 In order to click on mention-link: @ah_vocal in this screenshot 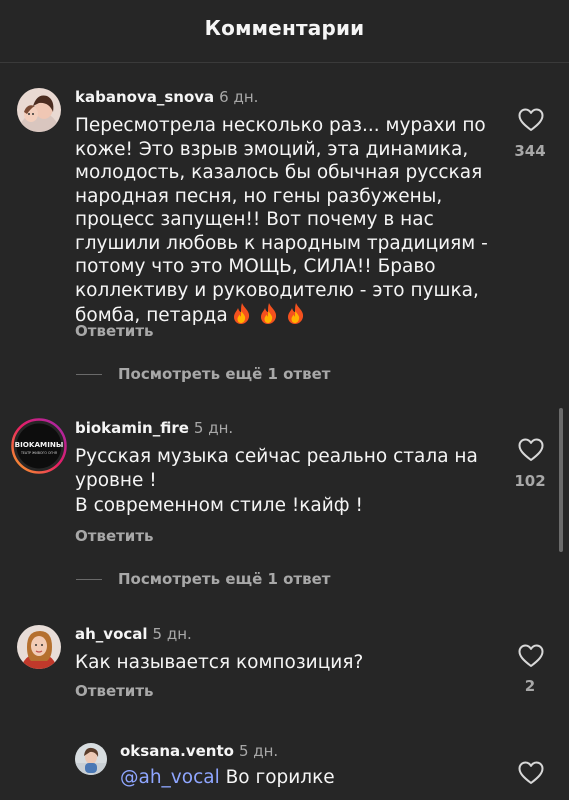, I will do `click(170, 777)`.